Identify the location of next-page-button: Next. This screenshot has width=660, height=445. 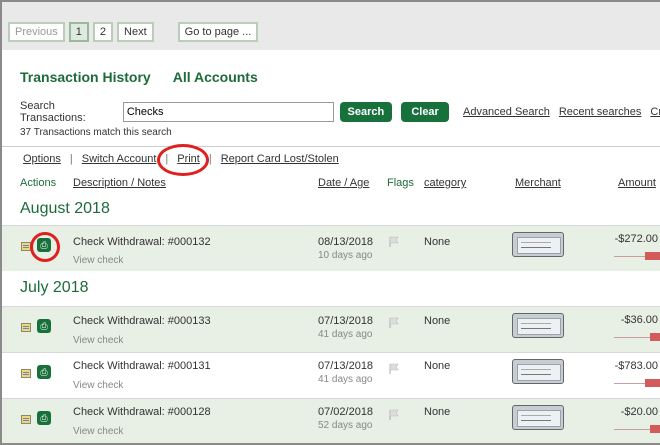
(135, 32).